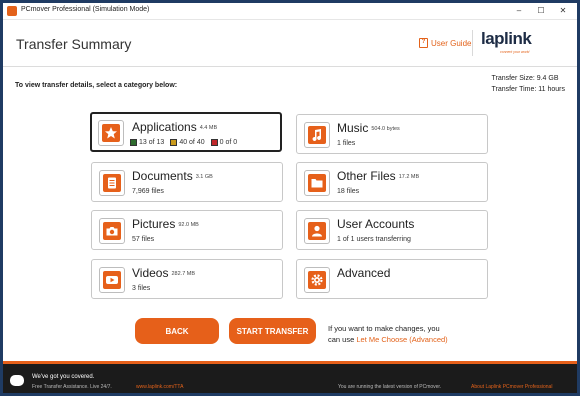 The height and width of the screenshot is (396, 580). What do you see at coordinates (183, 273) in the screenshot?
I see `category-size: 282.7 MB` at bounding box center [183, 273].